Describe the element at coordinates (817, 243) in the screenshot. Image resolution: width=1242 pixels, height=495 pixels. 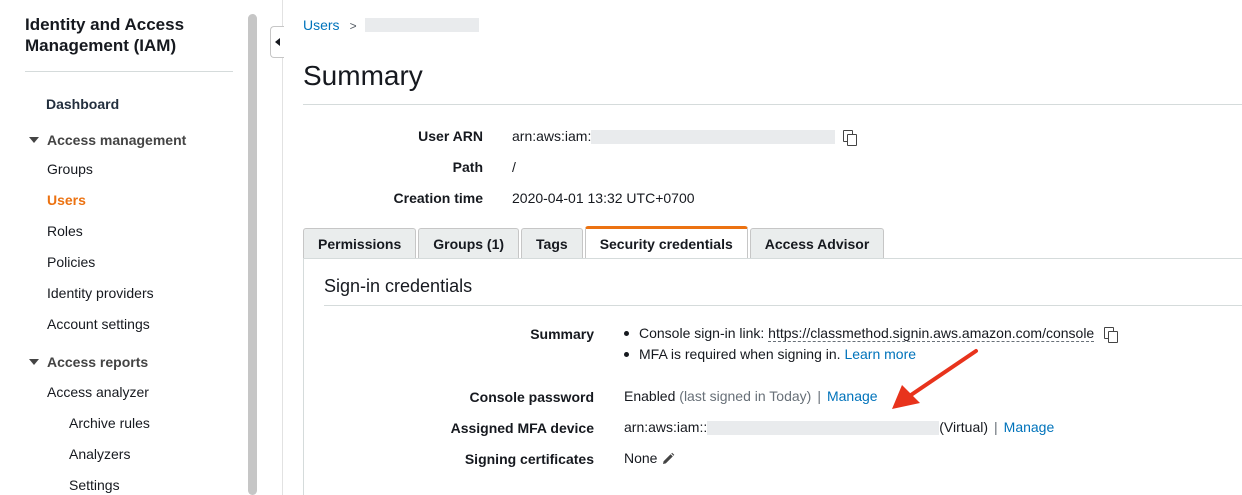
I see `tab-access-advisor: Access Advisor` at that location.